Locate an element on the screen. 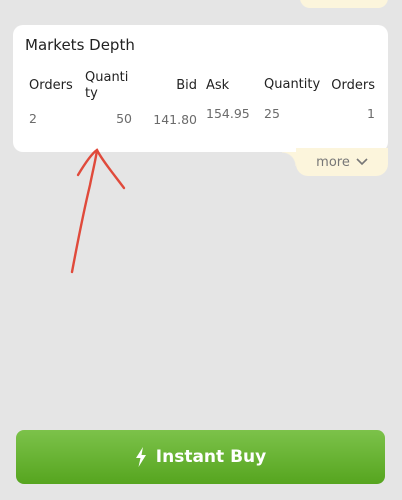  cell-quantity-right: 25 is located at coordinates (272, 113).